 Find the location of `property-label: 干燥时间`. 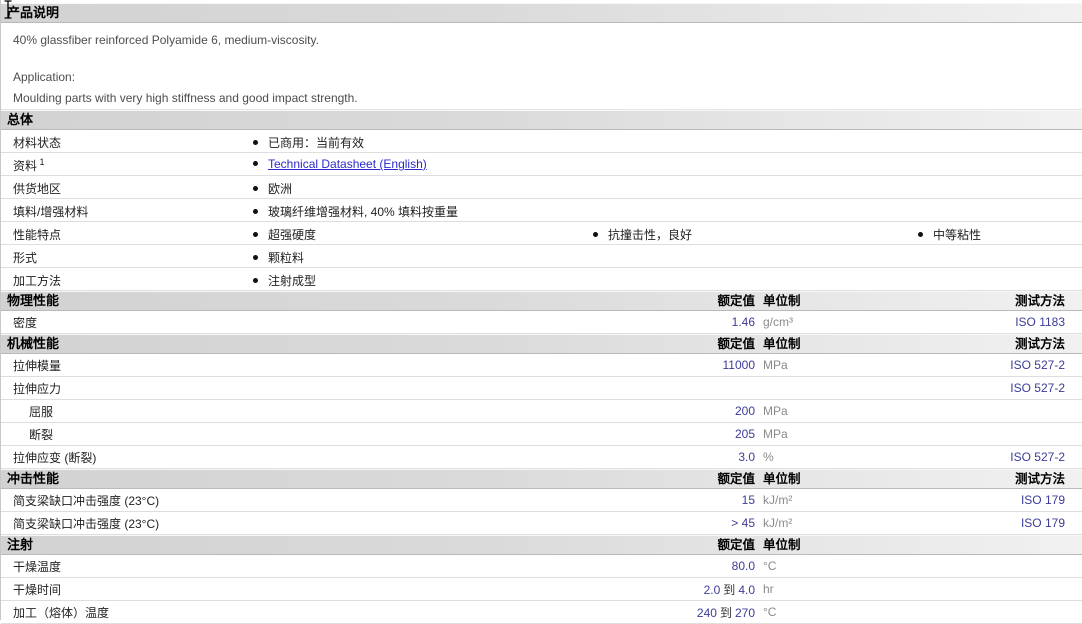

property-label: 干燥时间 is located at coordinates (37, 589).